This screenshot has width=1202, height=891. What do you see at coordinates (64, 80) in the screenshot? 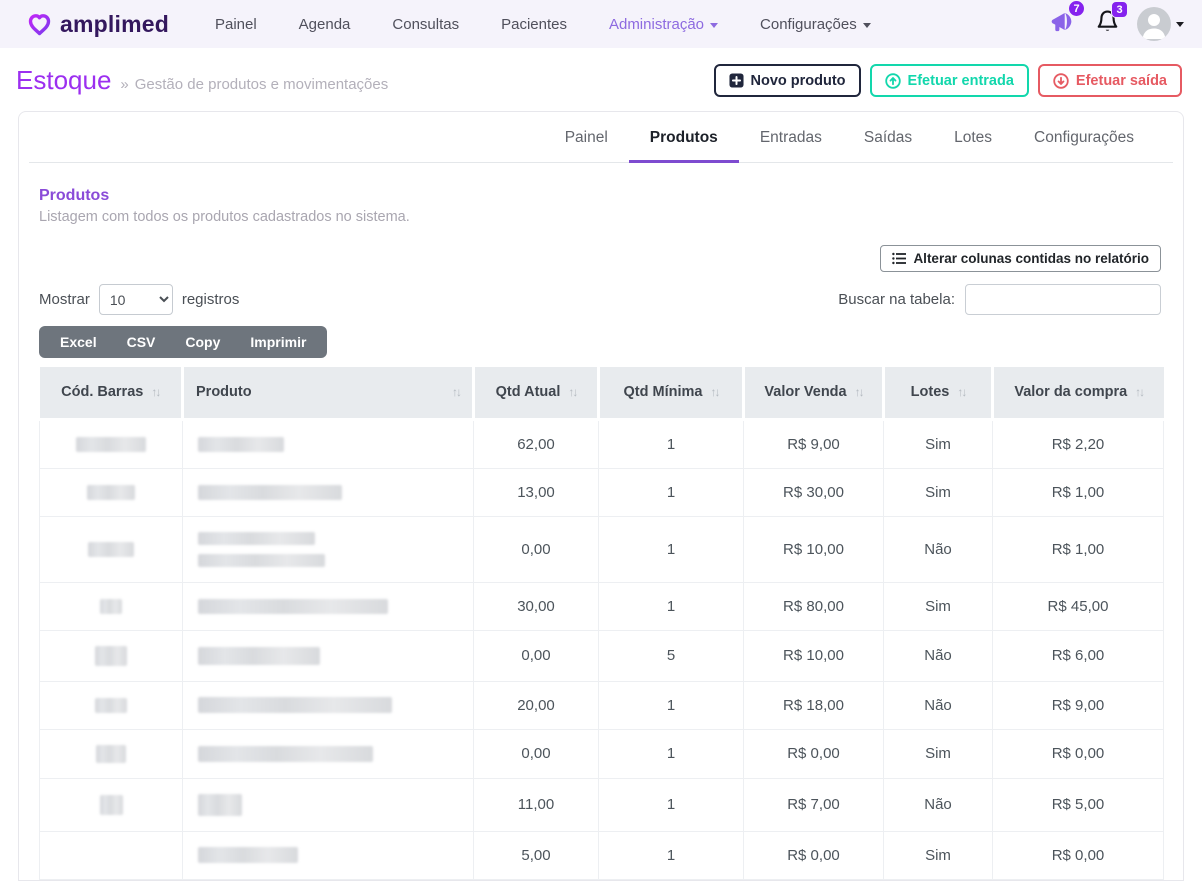
I see `page-title: Estoque` at bounding box center [64, 80].